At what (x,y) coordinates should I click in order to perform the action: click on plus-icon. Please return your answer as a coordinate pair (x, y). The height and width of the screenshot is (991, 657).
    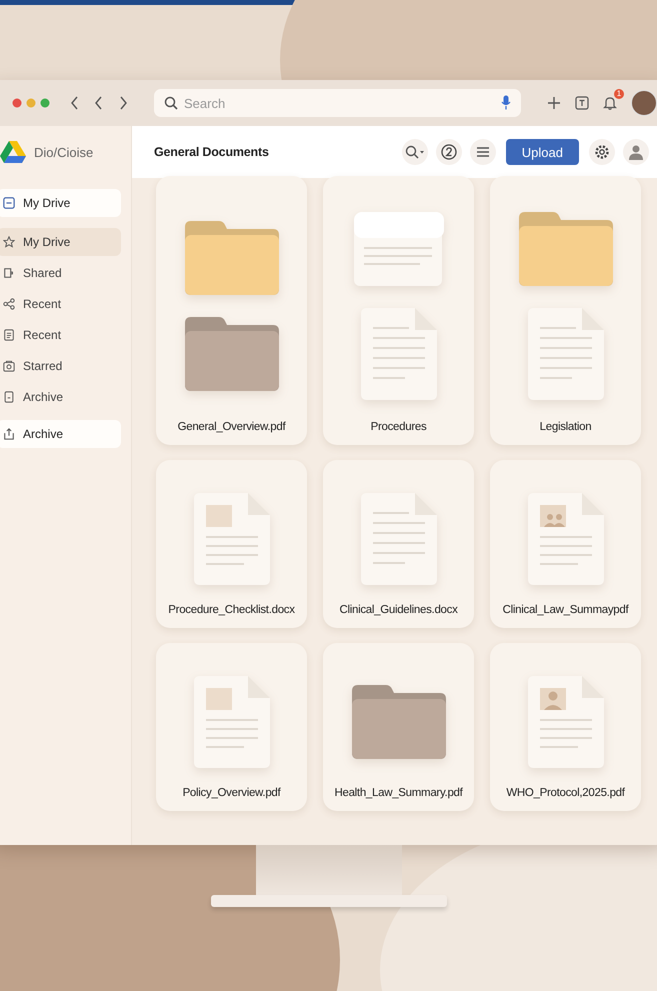
    Looking at the image, I should click on (554, 103).